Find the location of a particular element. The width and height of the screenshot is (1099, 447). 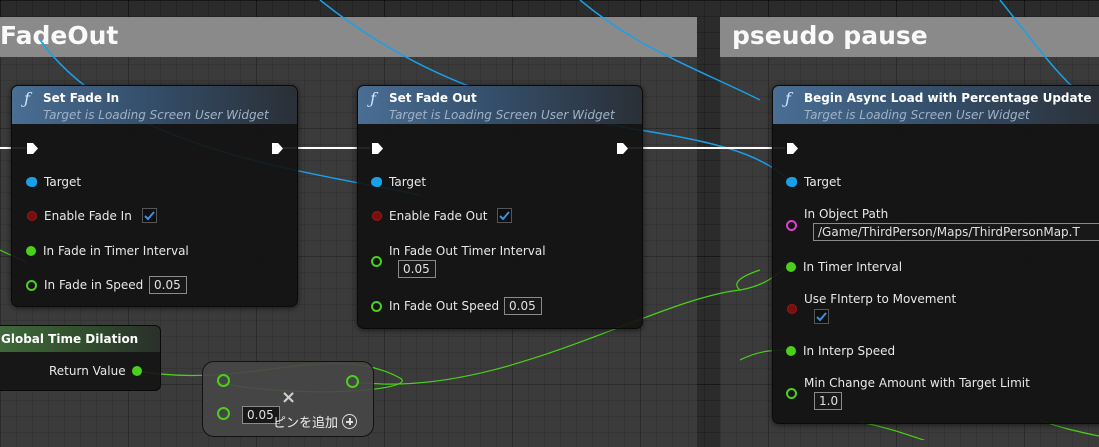

enable-fade-in-checkbox is located at coordinates (149, 215).